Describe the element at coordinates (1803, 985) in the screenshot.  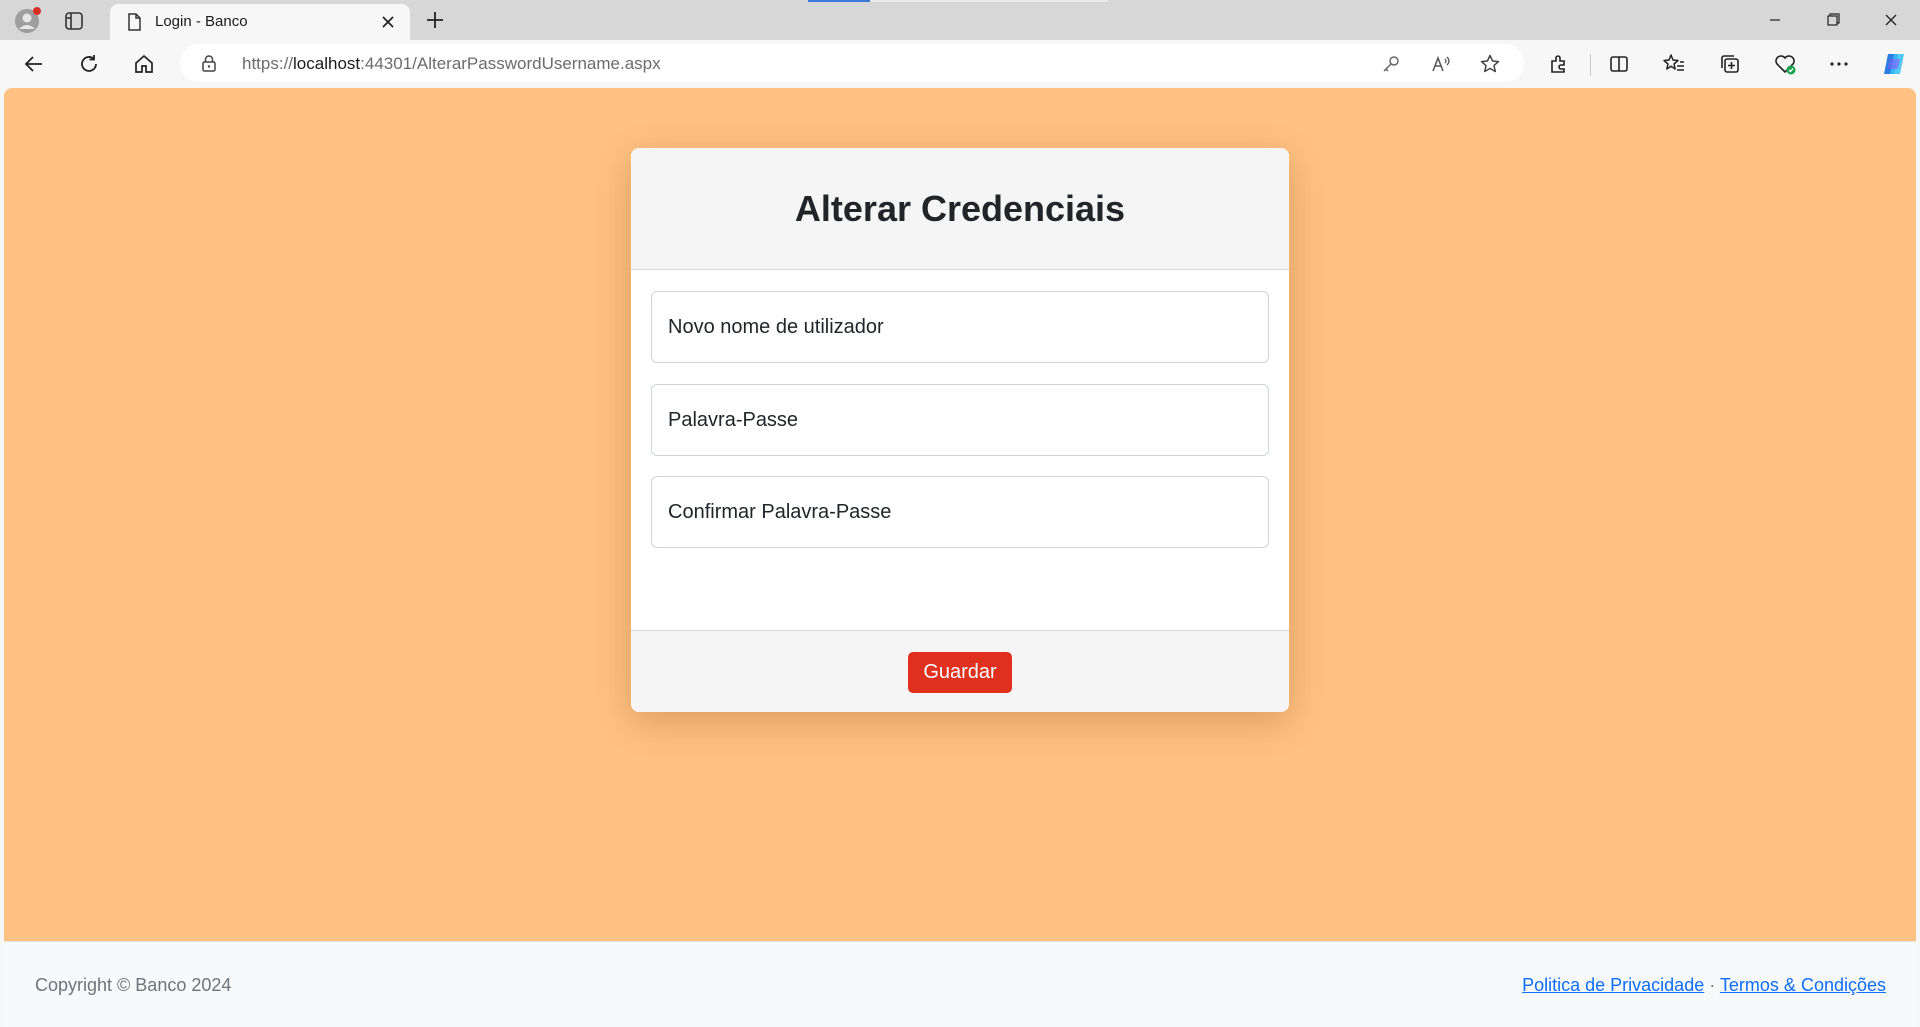
I see `terms-link: Termos & Condições` at that location.